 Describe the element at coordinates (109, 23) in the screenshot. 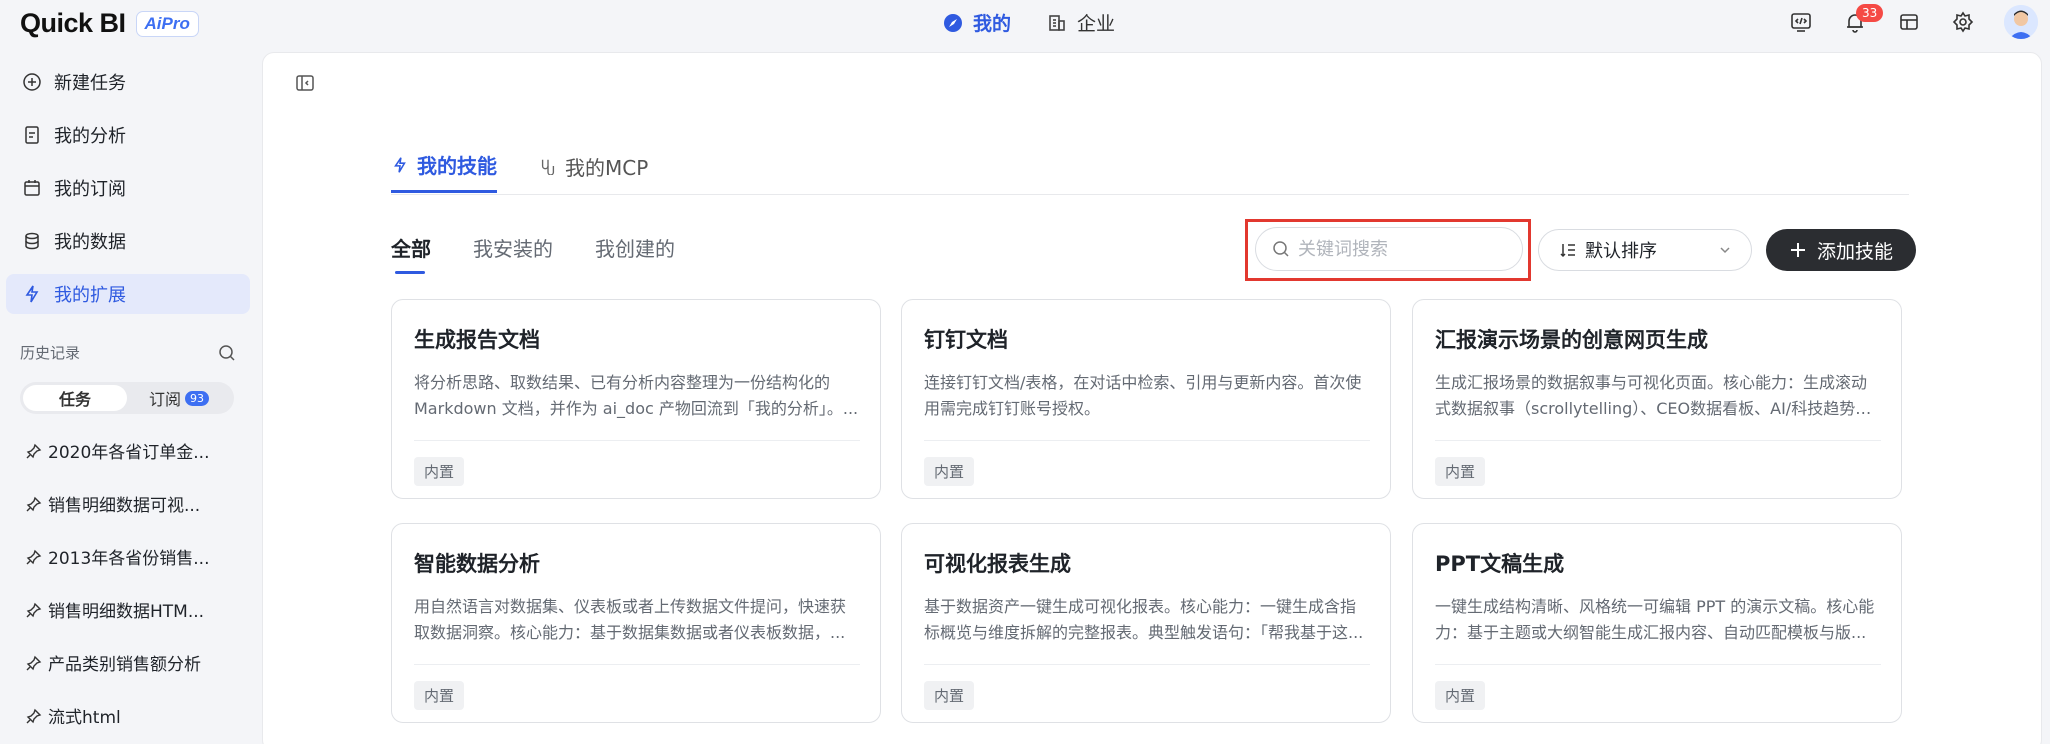

I see `app-logo: Quick BI AiPro` at that location.